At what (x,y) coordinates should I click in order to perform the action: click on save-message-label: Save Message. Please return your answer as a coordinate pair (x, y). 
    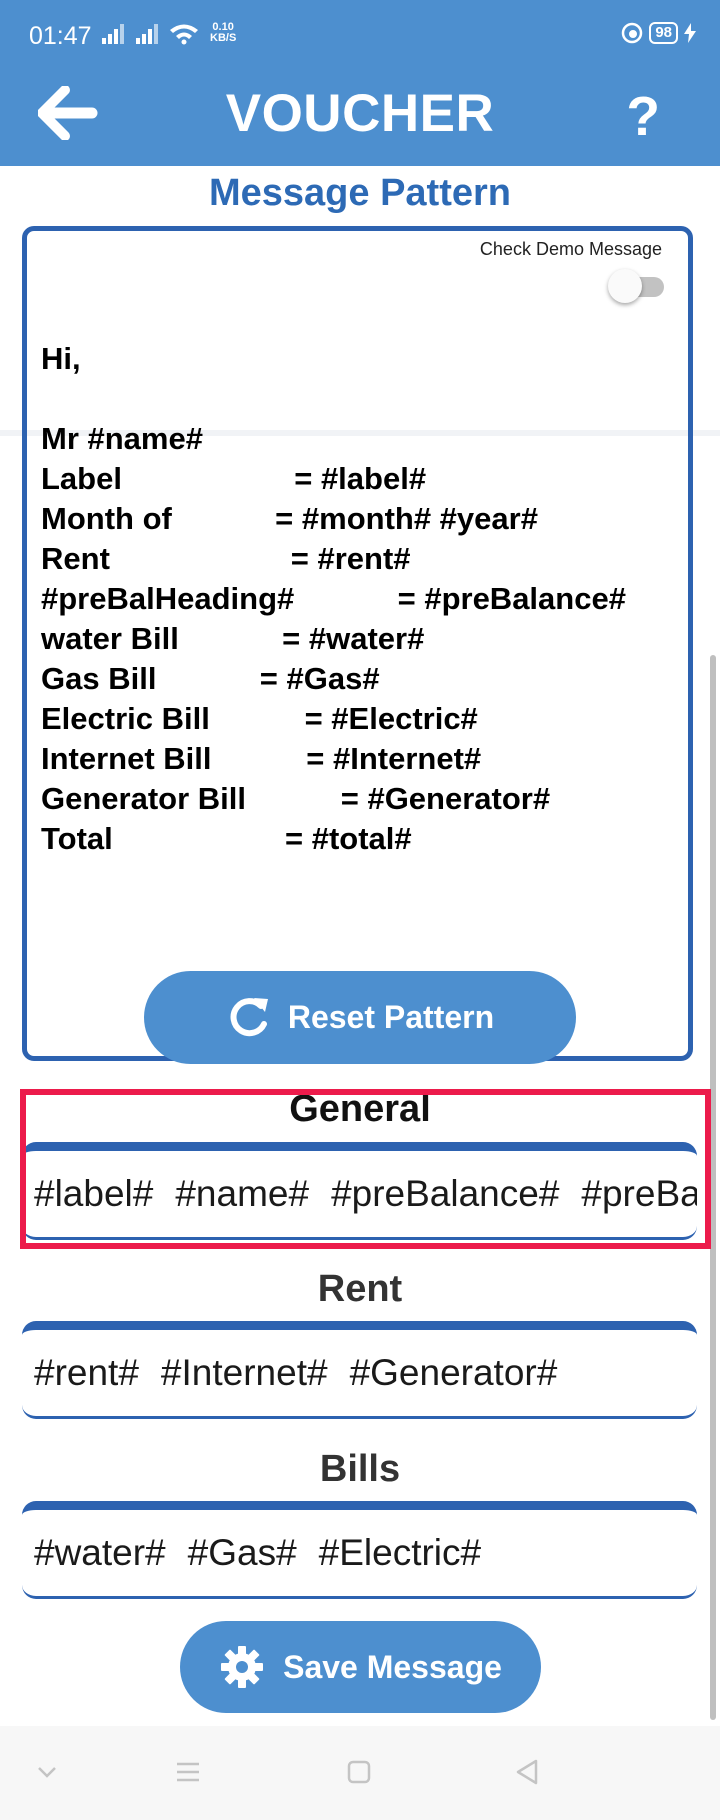
    Looking at the image, I should click on (392, 1666).